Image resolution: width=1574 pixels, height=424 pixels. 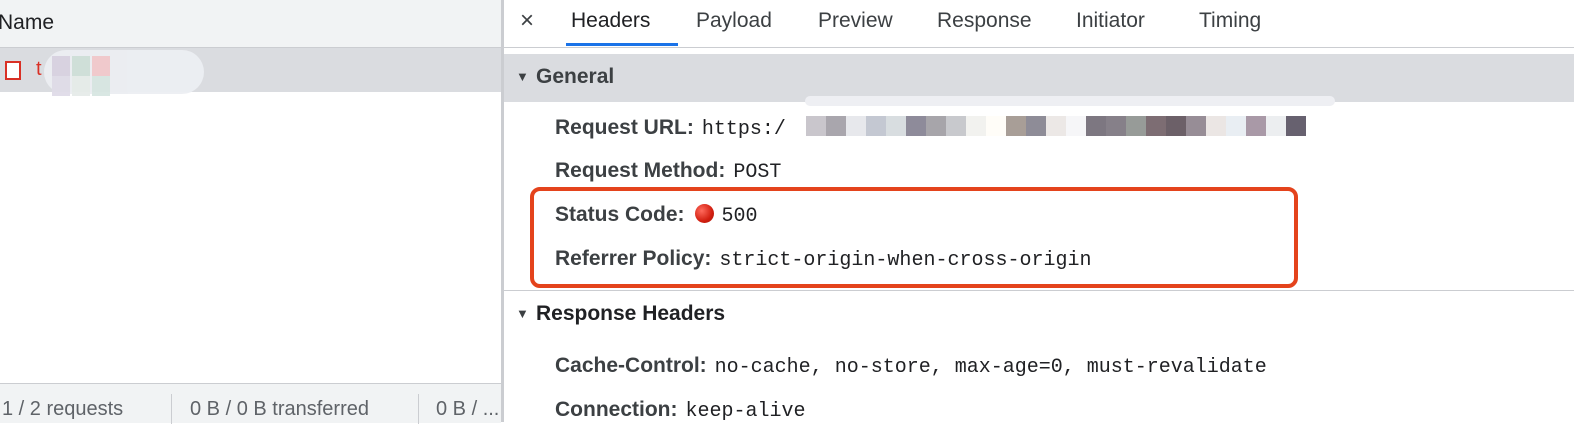 I want to click on tab-headers: Headers, so click(x=610, y=21).